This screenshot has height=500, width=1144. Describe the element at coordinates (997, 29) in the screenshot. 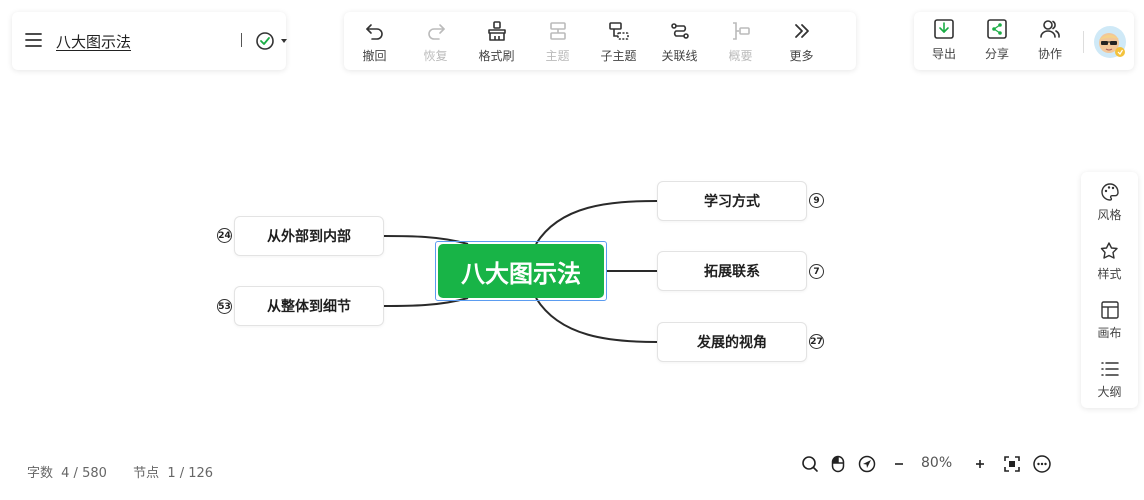

I see `share-icon` at that location.